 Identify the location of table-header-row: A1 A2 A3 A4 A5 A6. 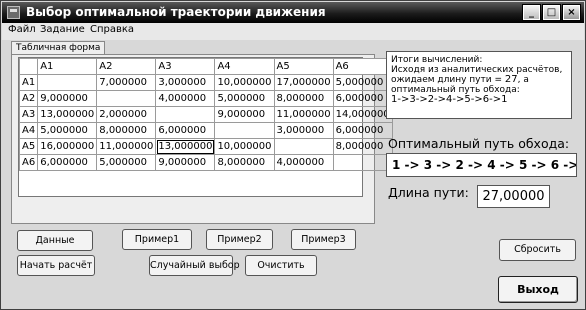
(205, 66).